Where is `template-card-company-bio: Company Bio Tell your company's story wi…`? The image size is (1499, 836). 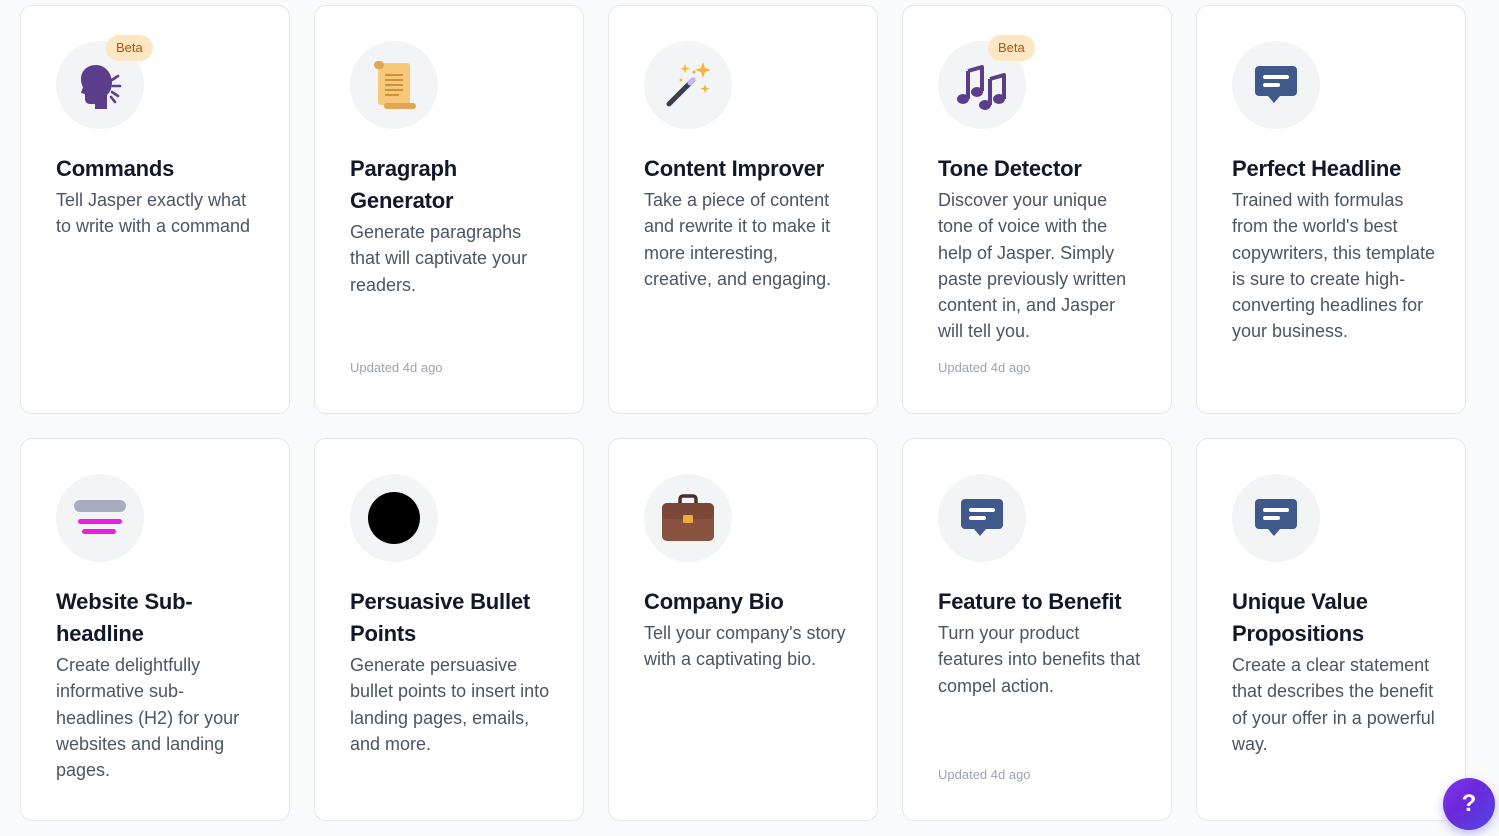
template-card-company-bio: Company Bio Tell your company's story wi… is located at coordinates (743, 629).